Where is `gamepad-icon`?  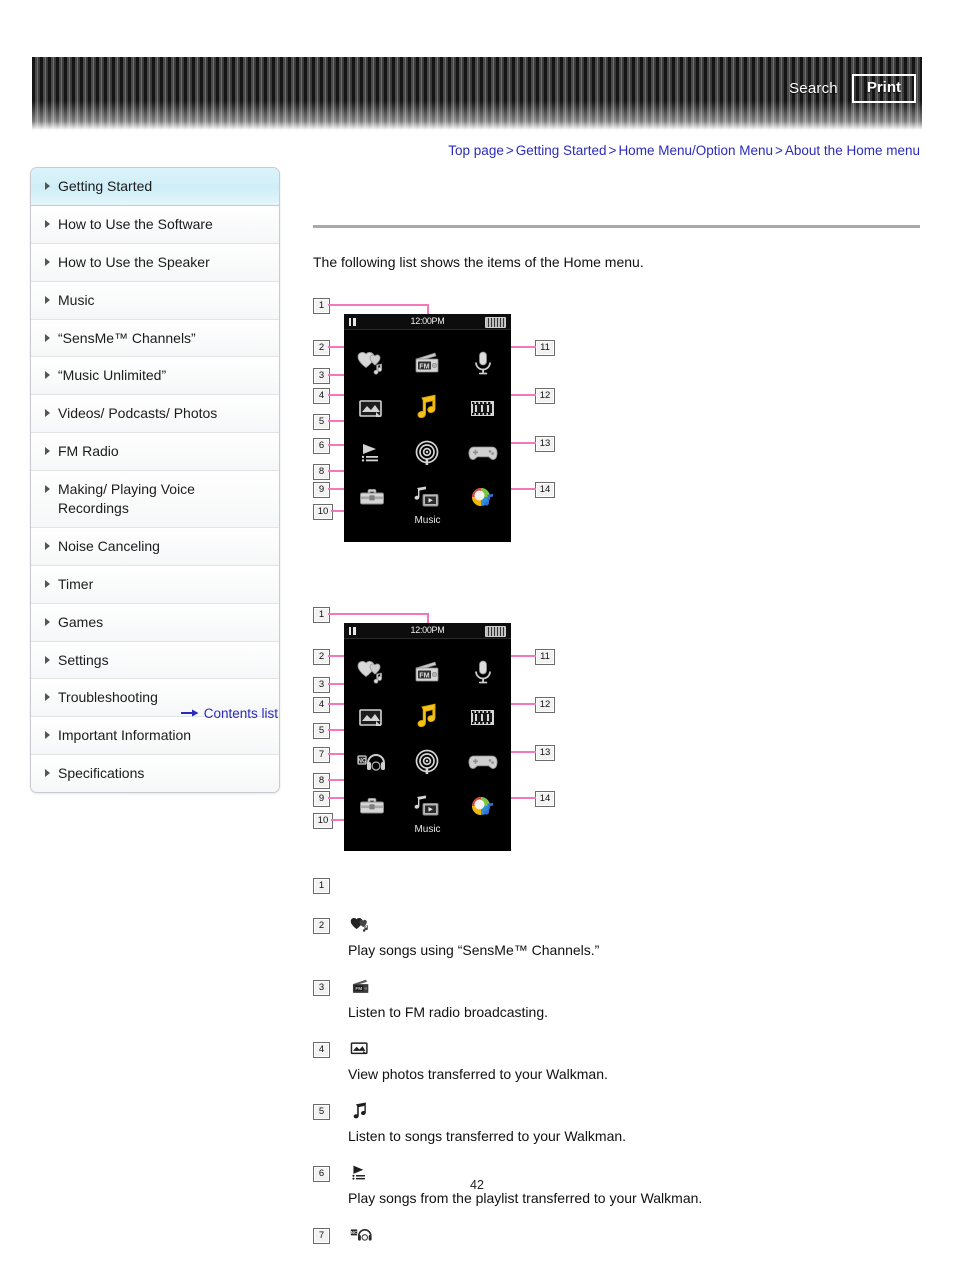 gamepad-icon is located at coordinates (483, 453).